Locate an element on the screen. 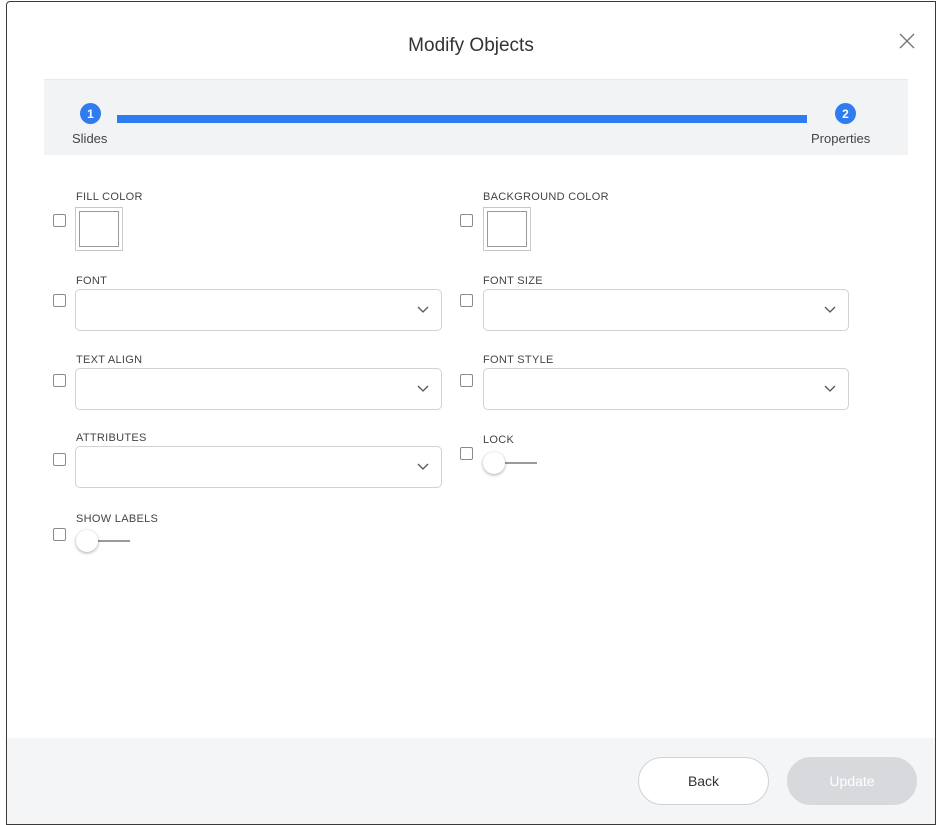 The image size is (936, 825). font-label: FONT is located at coordinates (92, 281).